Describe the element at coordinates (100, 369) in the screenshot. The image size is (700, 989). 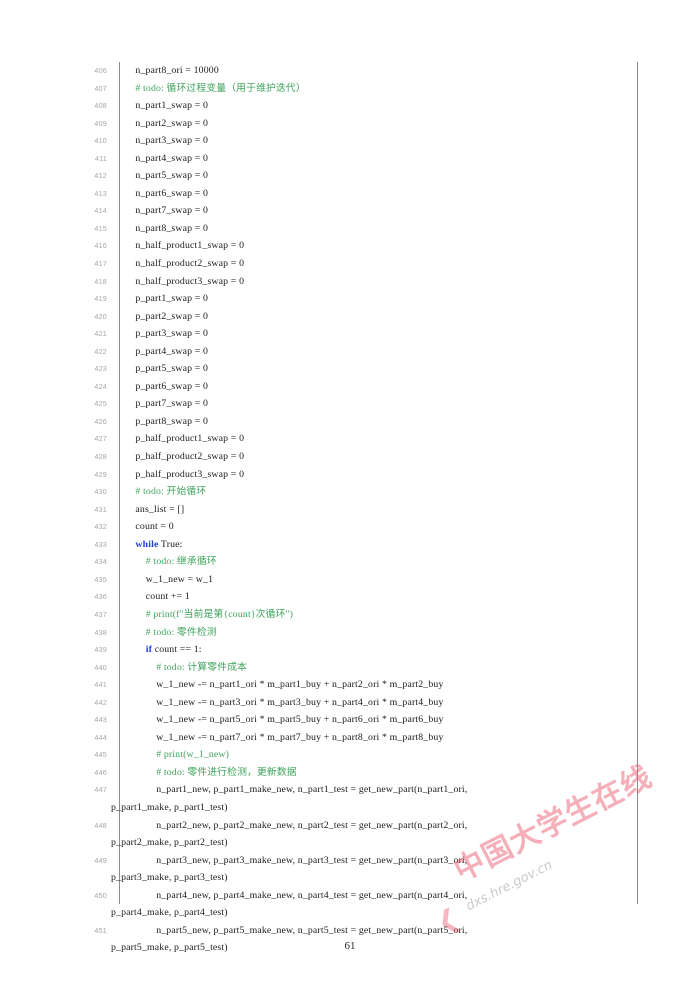
I see `line-number: 423` at that location.